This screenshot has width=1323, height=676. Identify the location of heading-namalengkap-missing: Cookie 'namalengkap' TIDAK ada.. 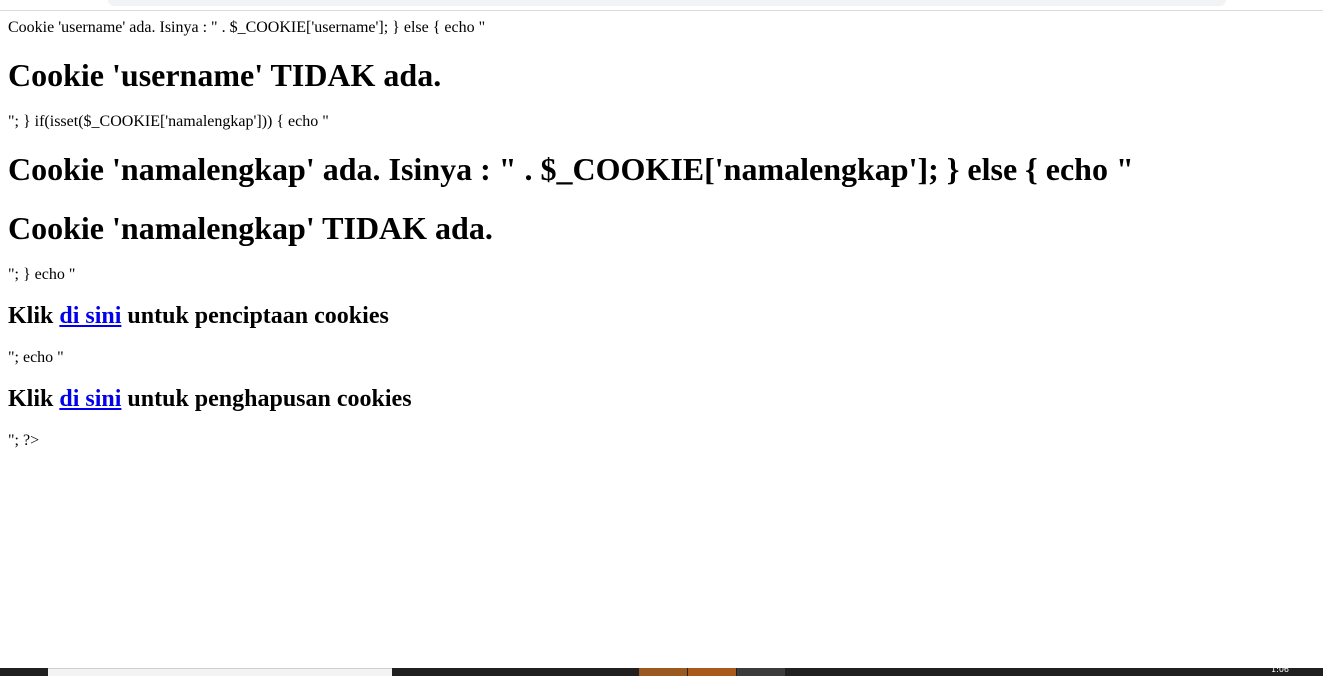
(250, 228).